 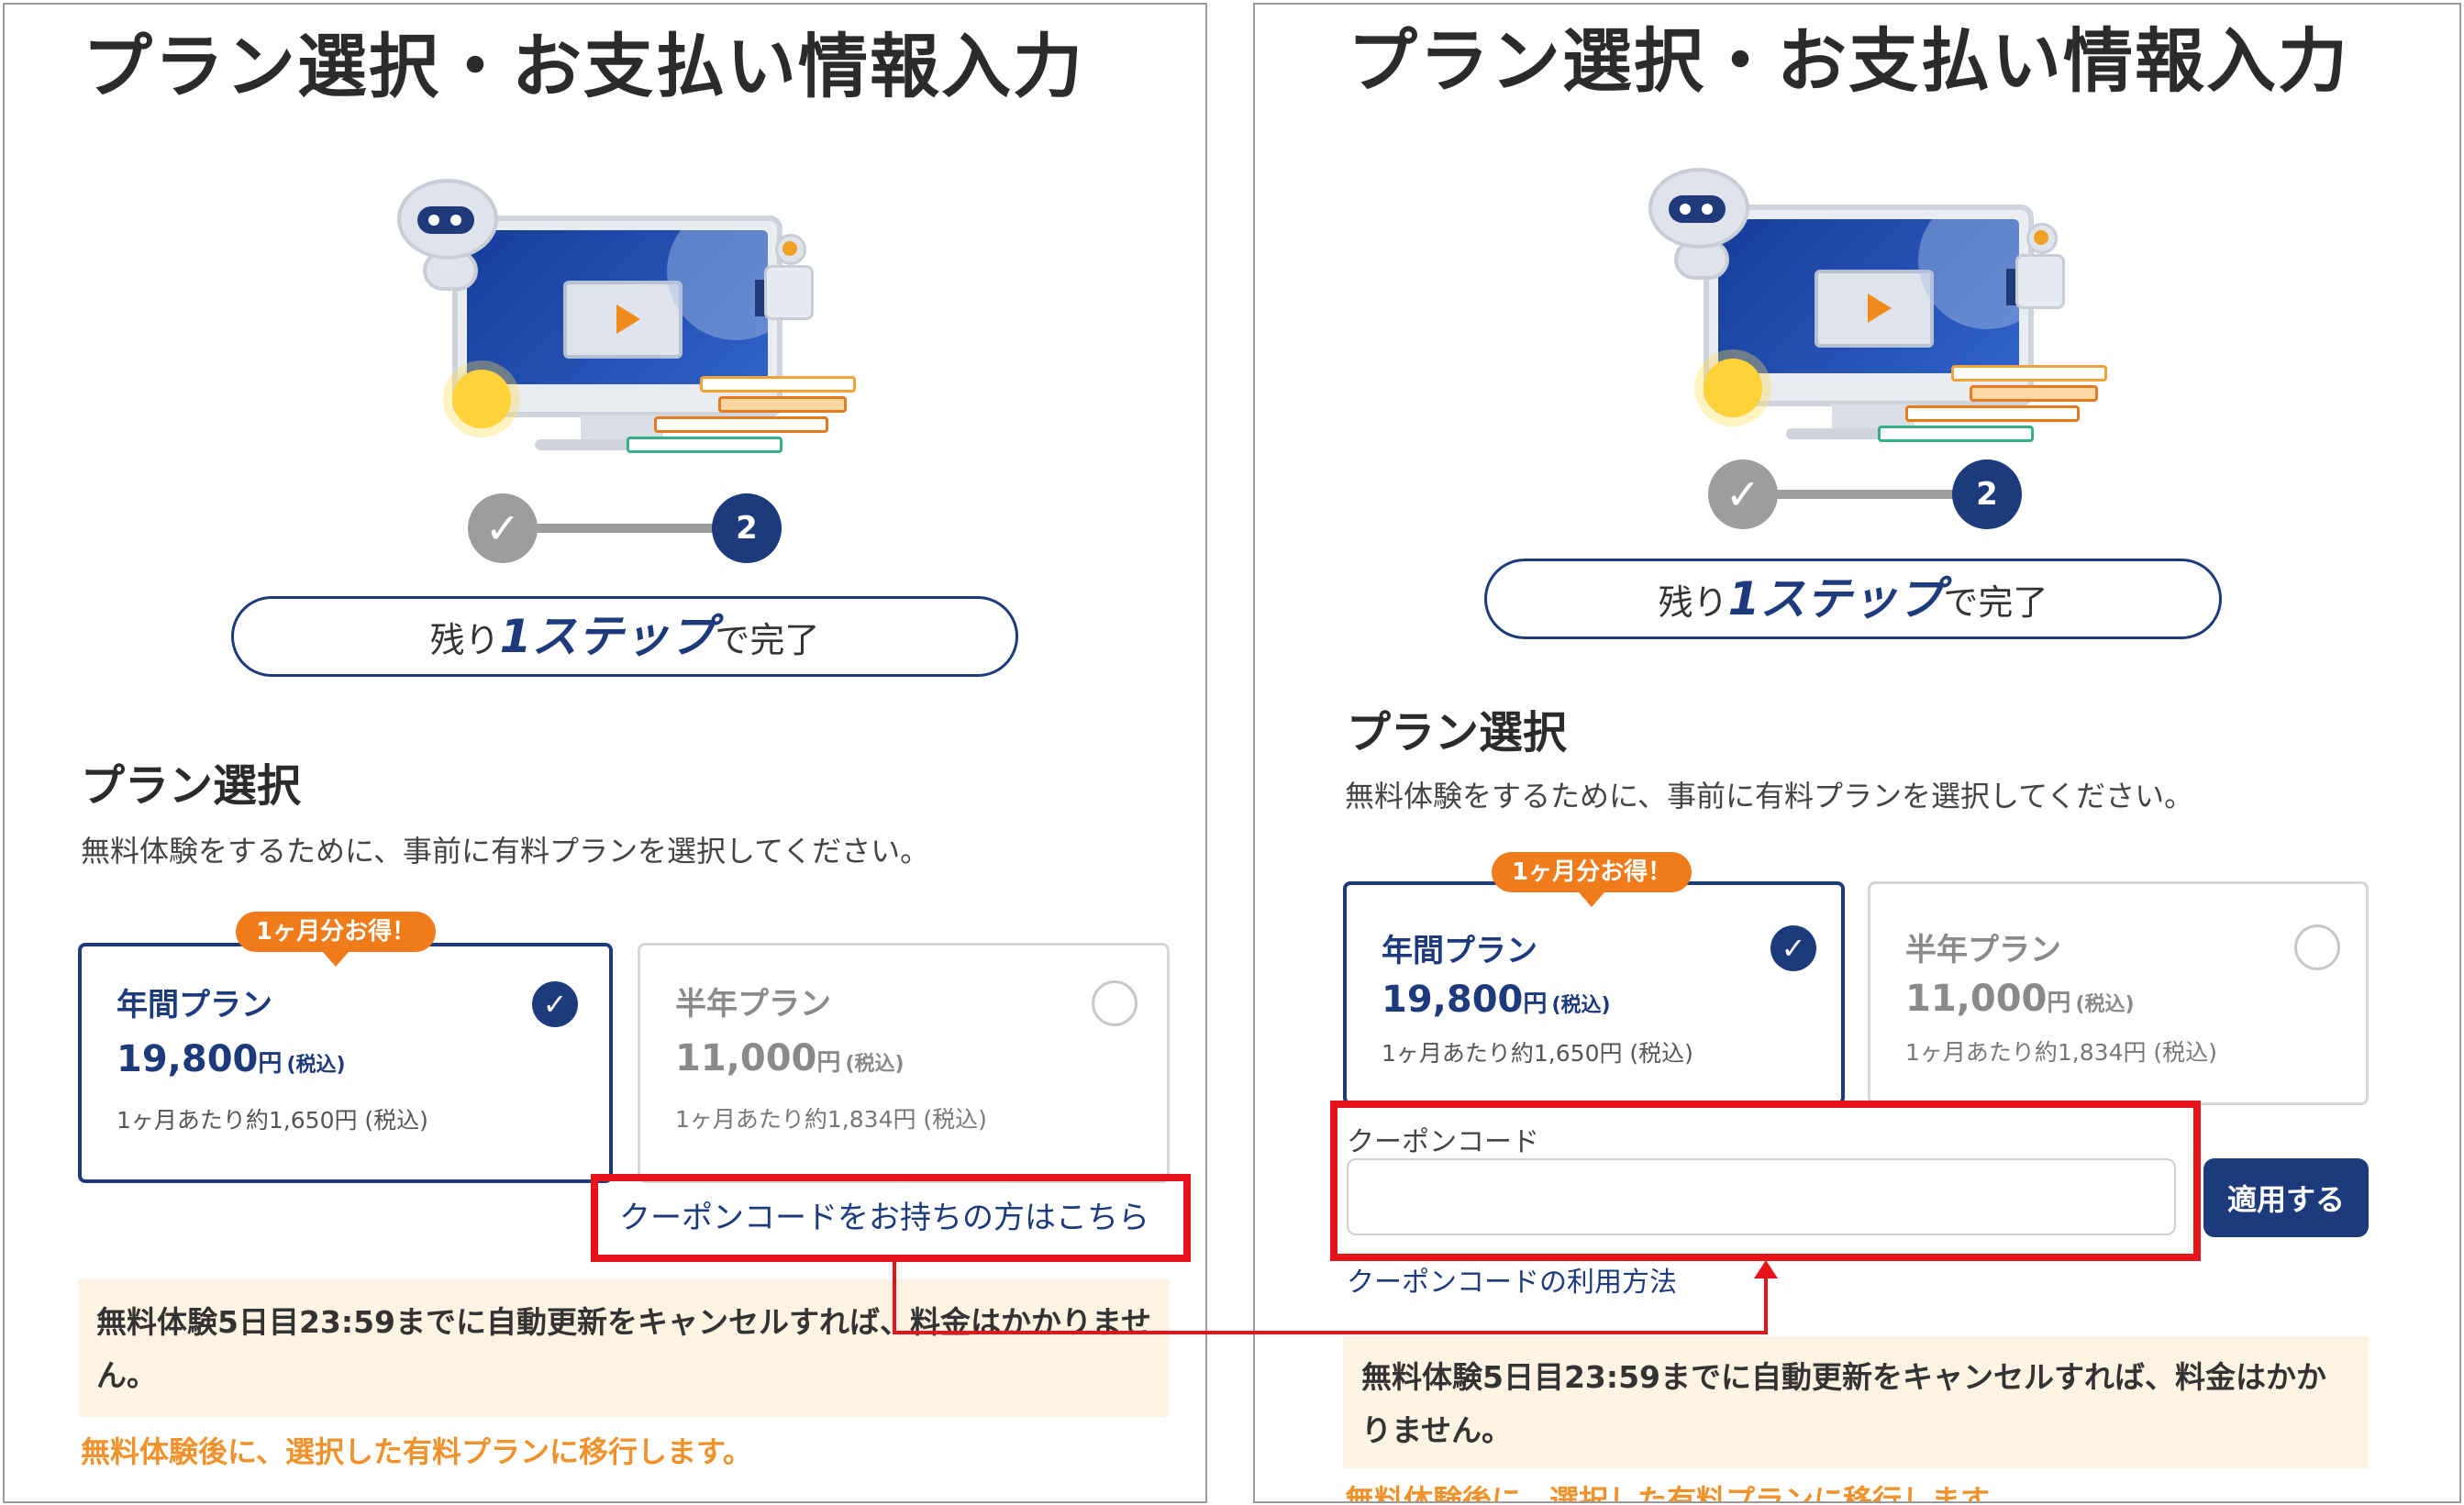 I want to click on highlight-coupon-form, so click(x=1765, y=1181).